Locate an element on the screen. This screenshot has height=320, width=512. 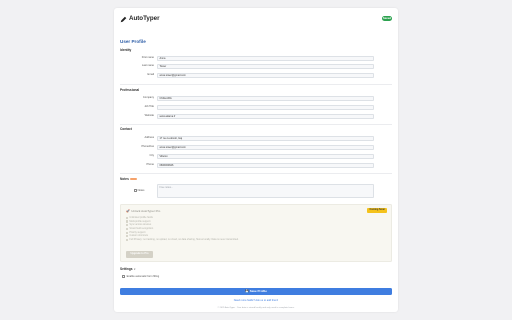
app-logo: AutoTyper is located at coordinates (139, 19).